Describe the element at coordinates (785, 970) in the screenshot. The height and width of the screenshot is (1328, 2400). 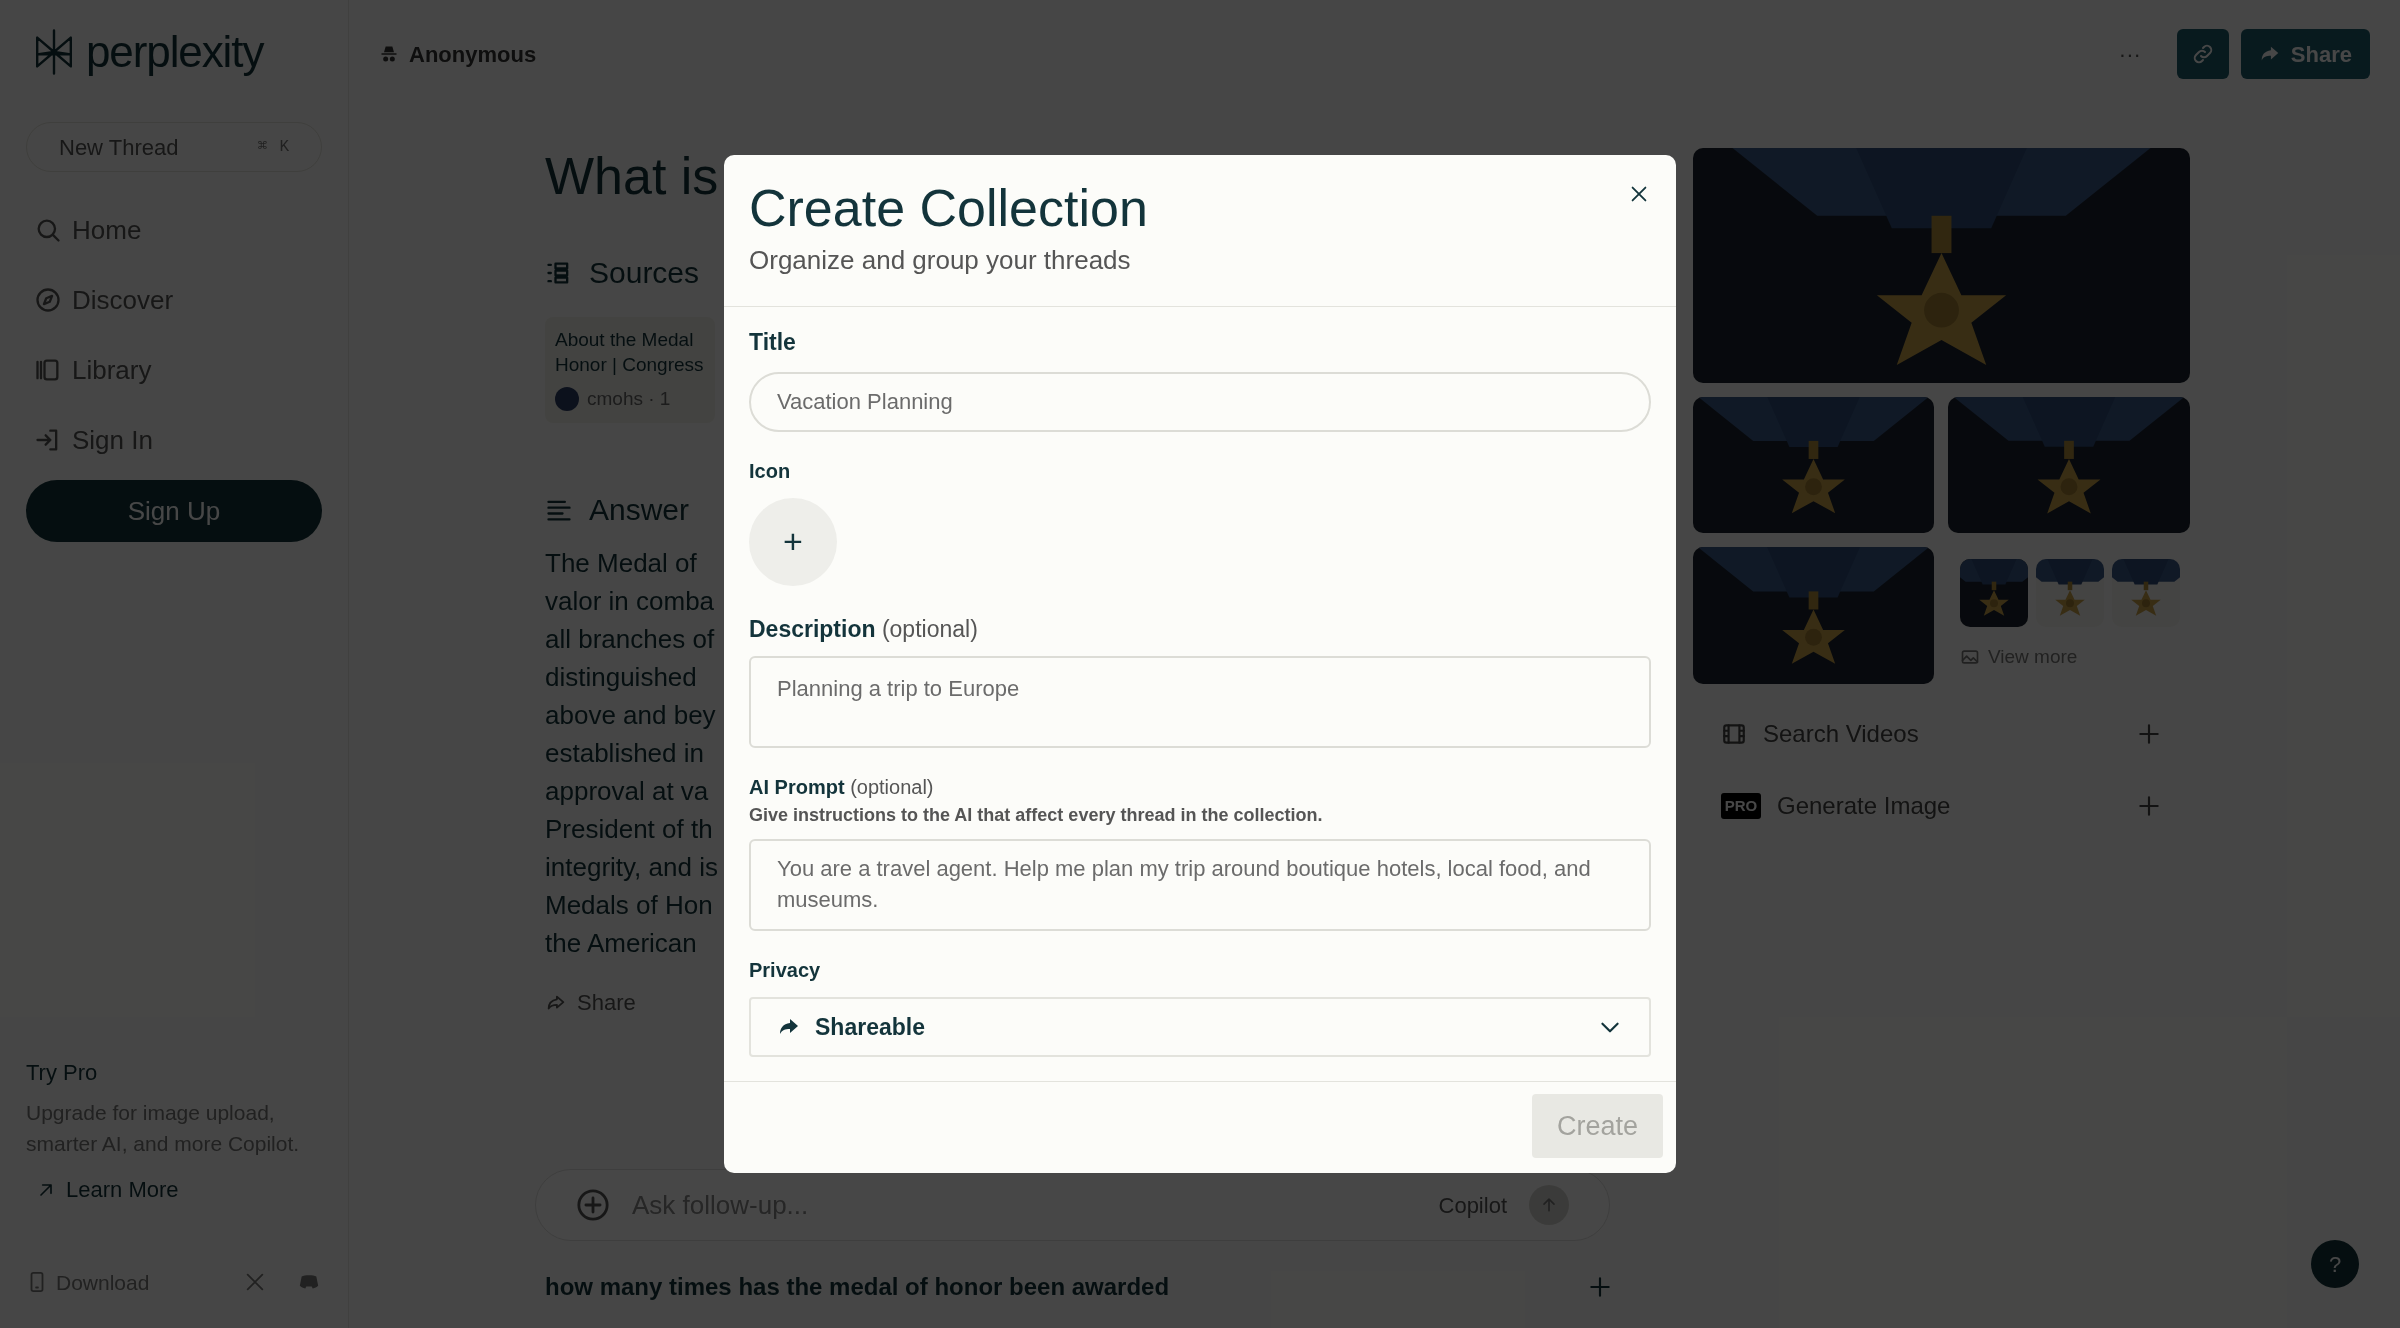
I see `field-label: Privacy` at that location.